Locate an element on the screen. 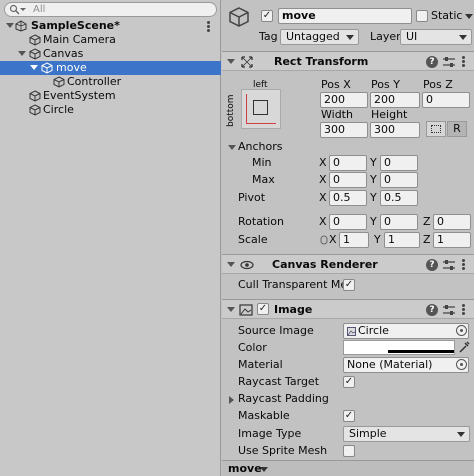  color-label: Color is located at coordinates (252, 347).